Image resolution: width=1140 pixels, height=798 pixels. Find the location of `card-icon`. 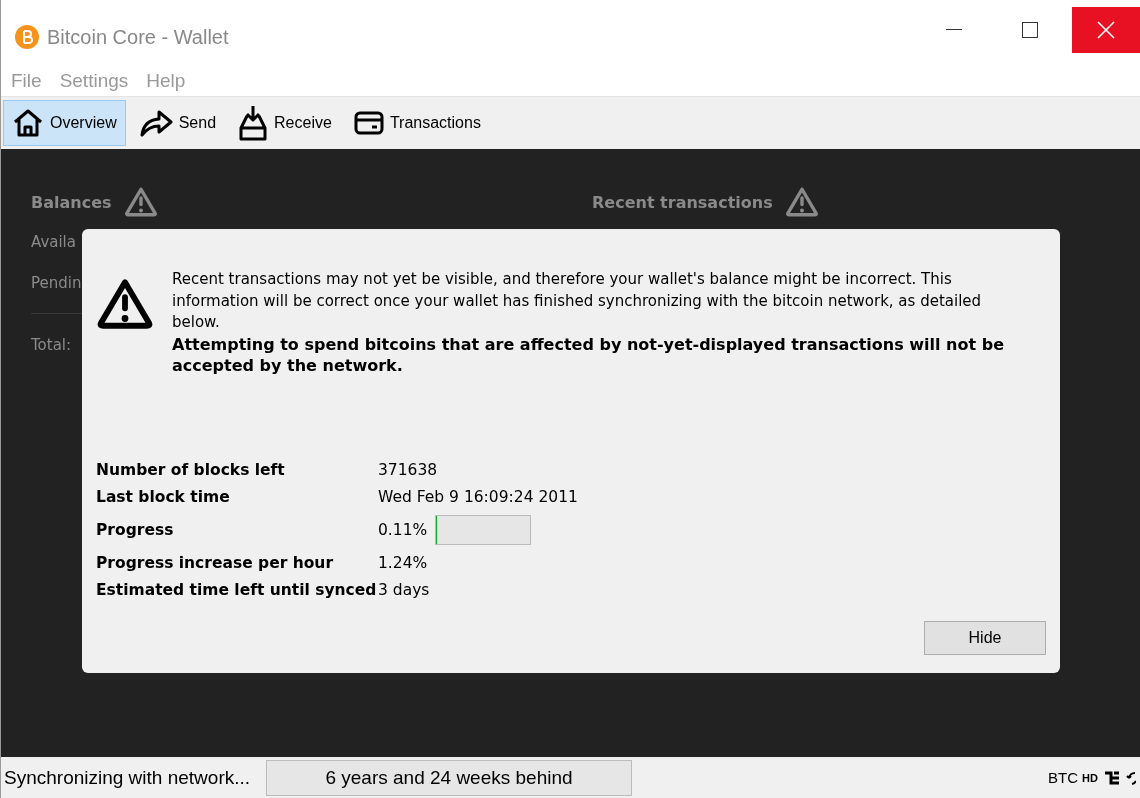

card-icon is located at coordinates (368, 123).